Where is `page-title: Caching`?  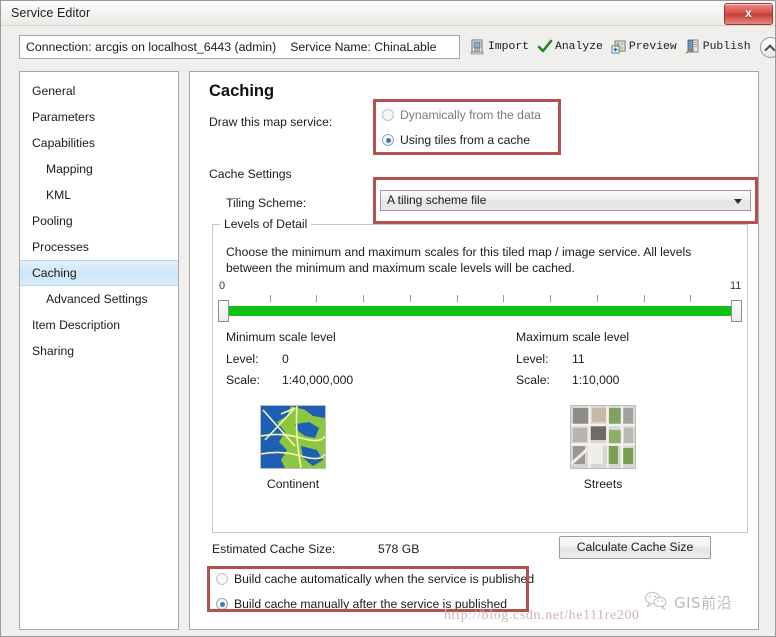
page-title: Caching is located at coordinates (242, 91).